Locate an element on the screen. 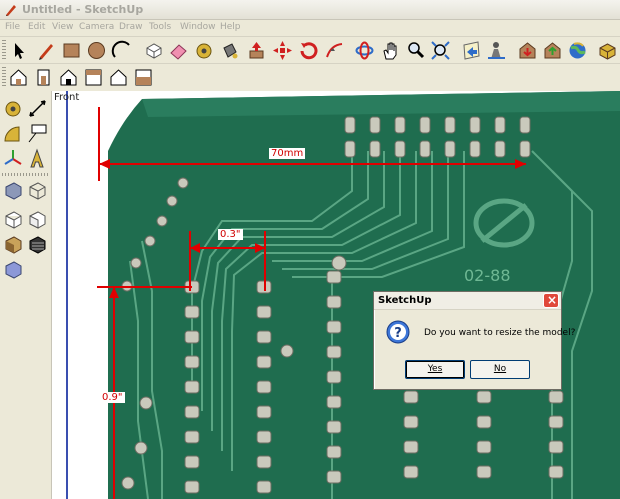 The height and width of the screenshot is (499, 620). menu-camera: Camera is located at coordinates (96, 27).